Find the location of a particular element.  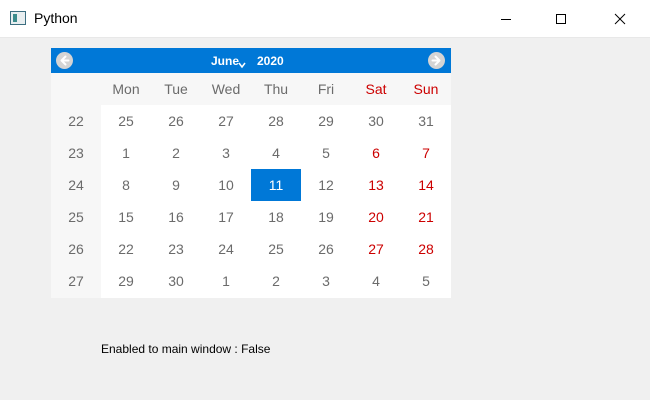

arrow-left-icon is located at coordinates (65, 60).